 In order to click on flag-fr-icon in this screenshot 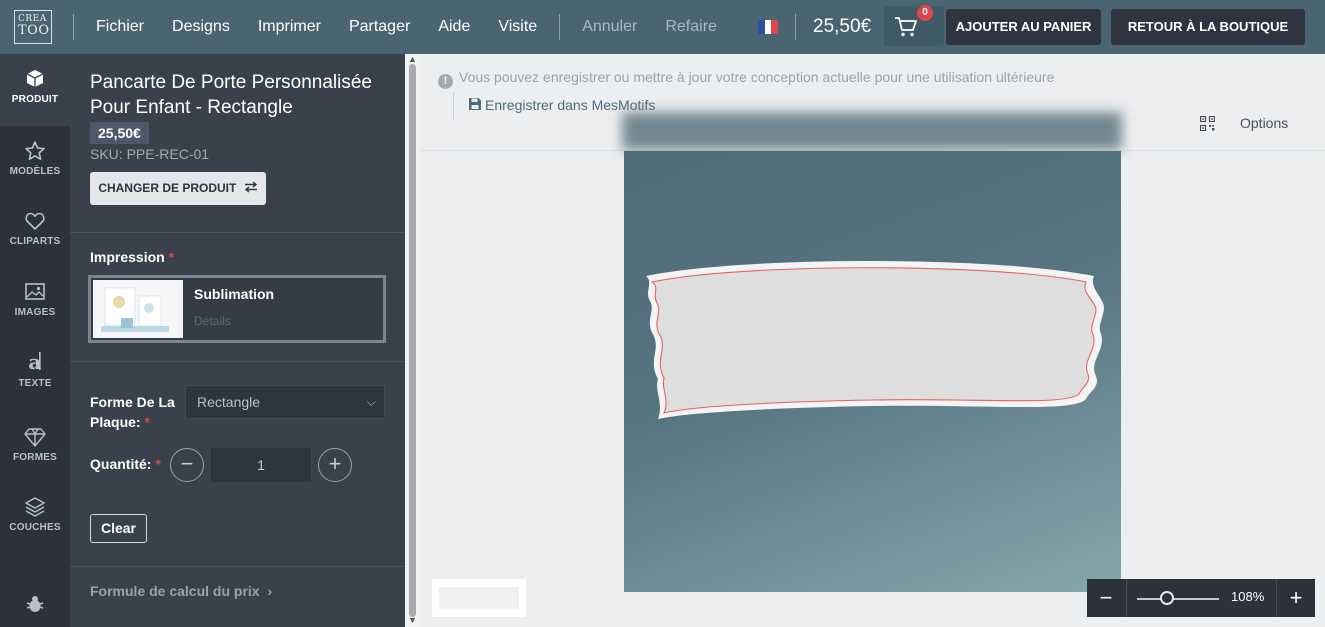, I will do `click(768, 27)`.